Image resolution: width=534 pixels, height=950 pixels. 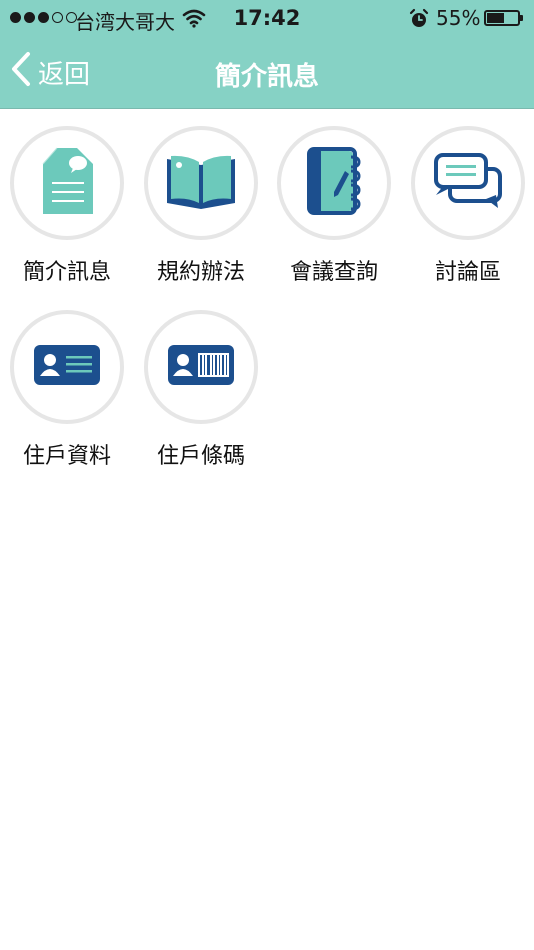 I want to click on document-icon, so click(x=67, y=183).